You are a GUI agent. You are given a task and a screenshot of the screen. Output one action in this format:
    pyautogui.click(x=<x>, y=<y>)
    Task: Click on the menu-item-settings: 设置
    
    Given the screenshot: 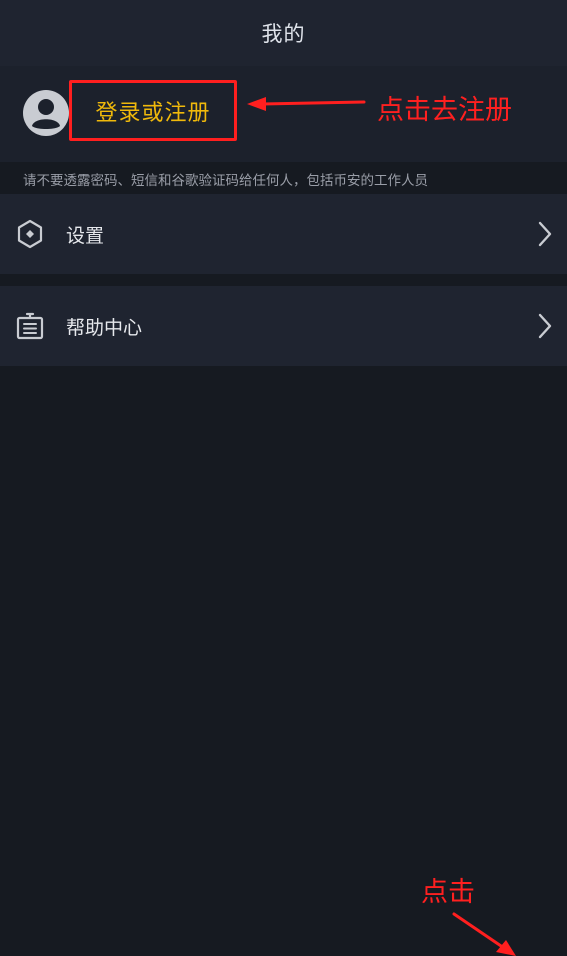 What is the action you would take?
    pyautogui.click(x=283, y=234)
    